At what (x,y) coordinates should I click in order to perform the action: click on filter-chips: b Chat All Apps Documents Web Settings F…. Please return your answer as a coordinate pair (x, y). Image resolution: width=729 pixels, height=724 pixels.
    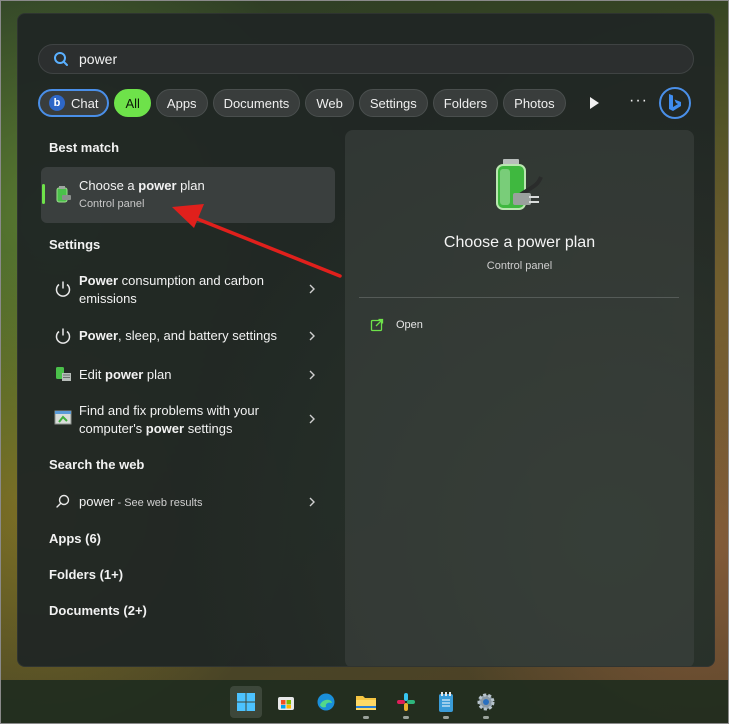
    Looking at the image, I should click on (304, 103).